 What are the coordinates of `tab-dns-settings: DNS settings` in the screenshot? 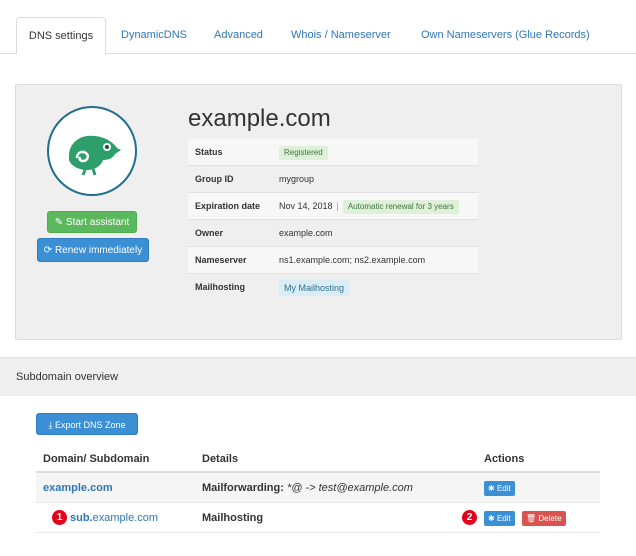 It's located at (61, 36).